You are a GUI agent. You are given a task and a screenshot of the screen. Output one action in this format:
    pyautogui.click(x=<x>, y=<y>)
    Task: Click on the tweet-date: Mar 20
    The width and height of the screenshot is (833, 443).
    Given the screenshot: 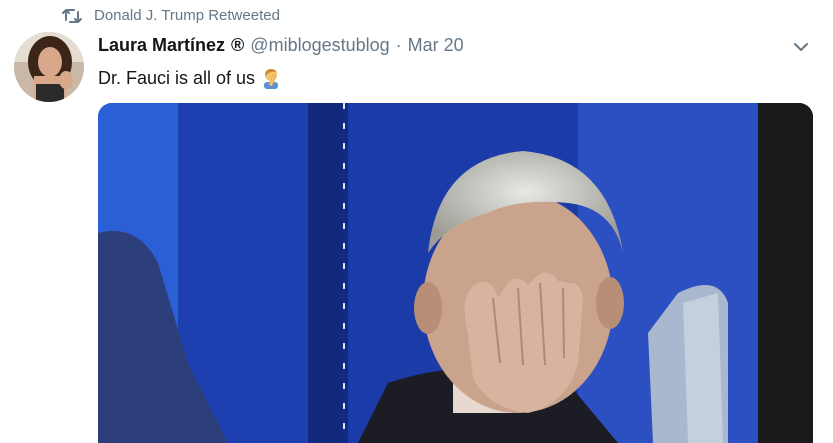 What is the action you would take?
    pyautogui.click(x=436, y=45)
    